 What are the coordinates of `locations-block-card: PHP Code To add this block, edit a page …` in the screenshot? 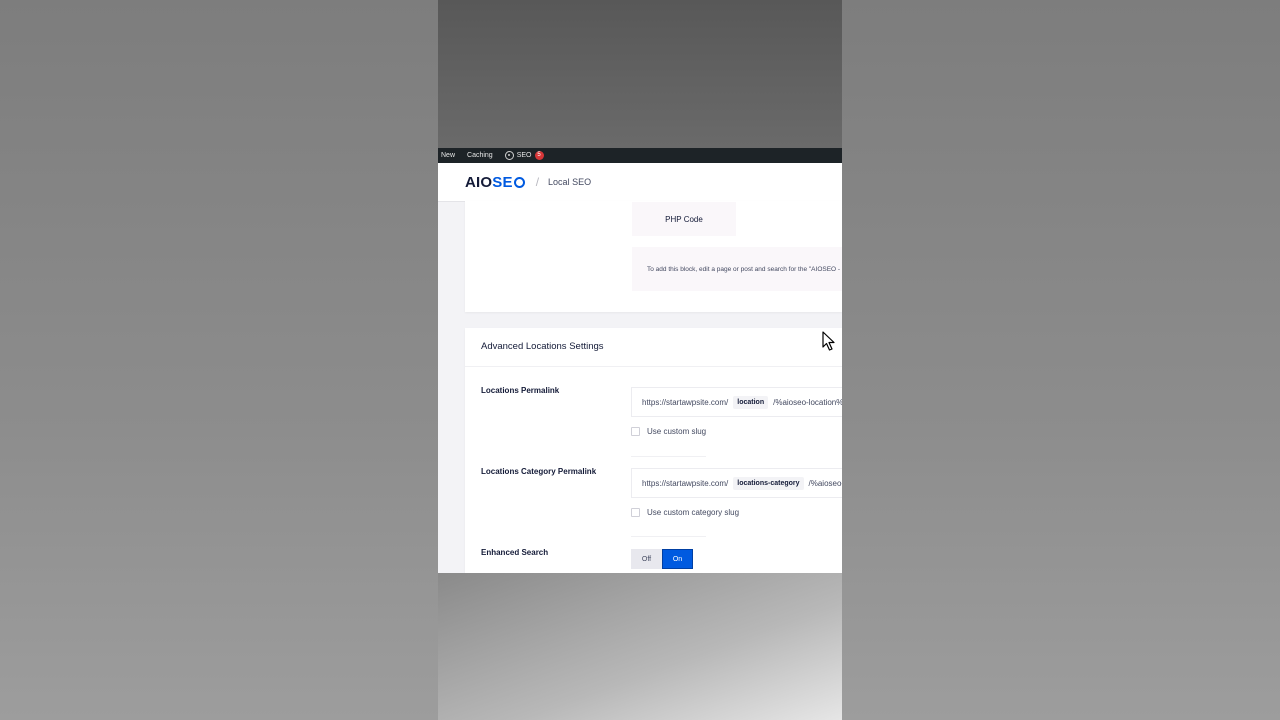 It's located at (653, 256).